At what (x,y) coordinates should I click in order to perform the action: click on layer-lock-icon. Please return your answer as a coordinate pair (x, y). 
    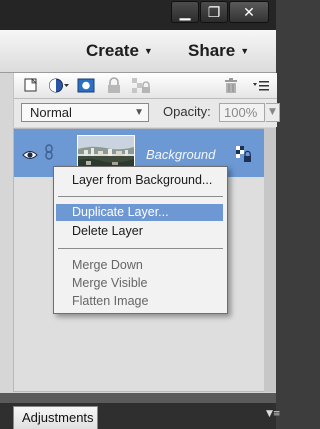
    Looking at the image, I should click on (244, 156).